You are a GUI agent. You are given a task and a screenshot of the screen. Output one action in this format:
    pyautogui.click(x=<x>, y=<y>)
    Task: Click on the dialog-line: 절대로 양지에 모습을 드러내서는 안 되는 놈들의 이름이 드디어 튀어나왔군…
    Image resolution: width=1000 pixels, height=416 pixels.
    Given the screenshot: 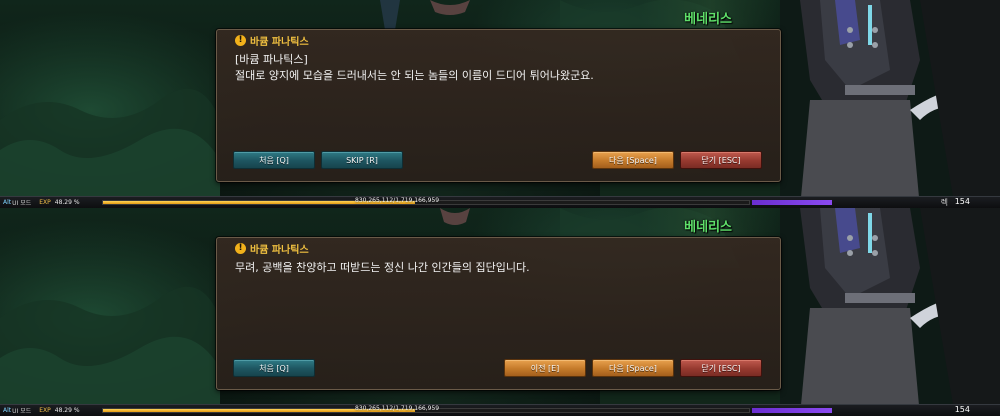 What is the action you would take?
    pyautogui.click(x=414, y=75)
    